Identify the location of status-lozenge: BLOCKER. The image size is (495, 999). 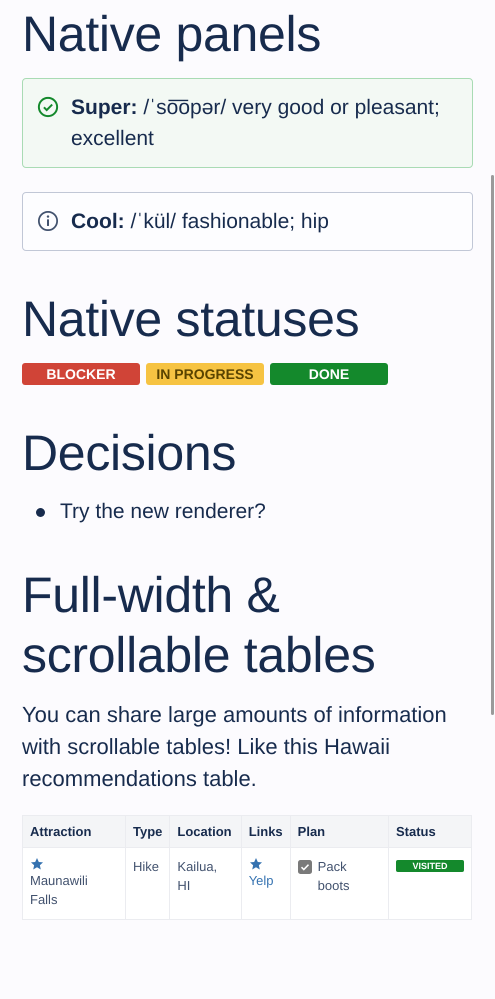
(81, 374).